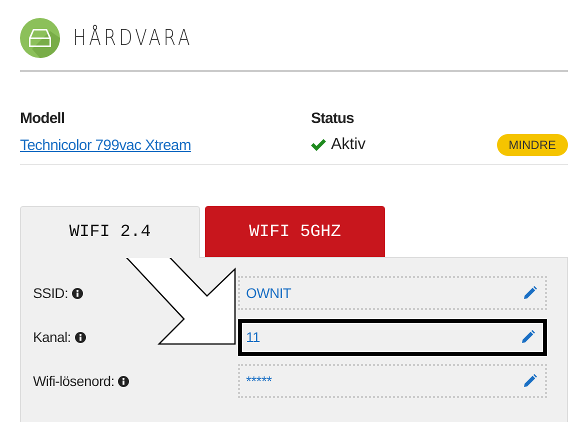 This screenshot has width=576, height=422. Describe the element at coordinates (105, 145) in the screenshot. I see `model-link: Technicolor 799vac Xtream` at that location.